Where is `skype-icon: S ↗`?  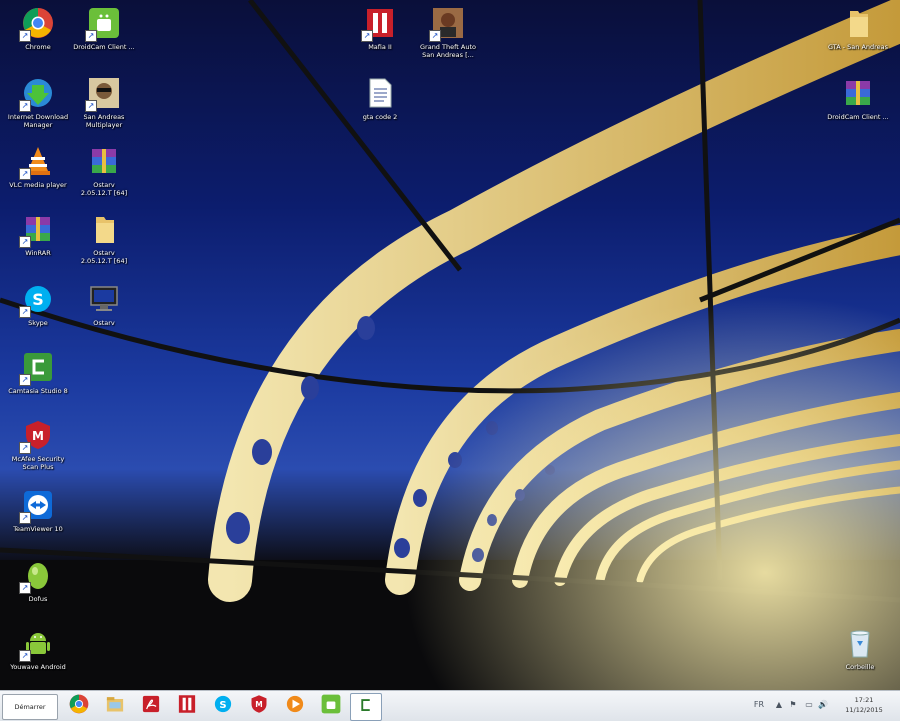
skype-icon: S ↗ is located at coordinates (37, 300).